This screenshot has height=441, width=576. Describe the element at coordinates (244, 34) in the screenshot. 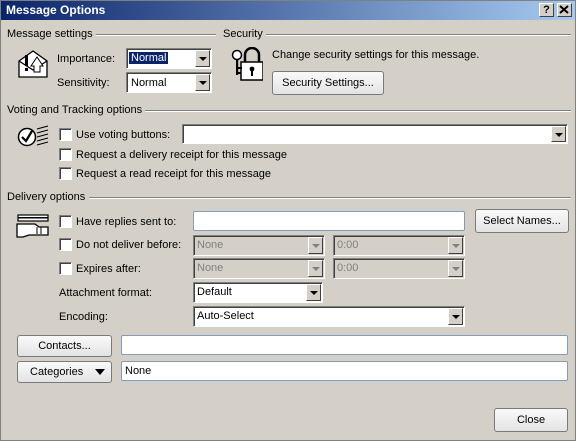

I see `security-title: Security` at that location.